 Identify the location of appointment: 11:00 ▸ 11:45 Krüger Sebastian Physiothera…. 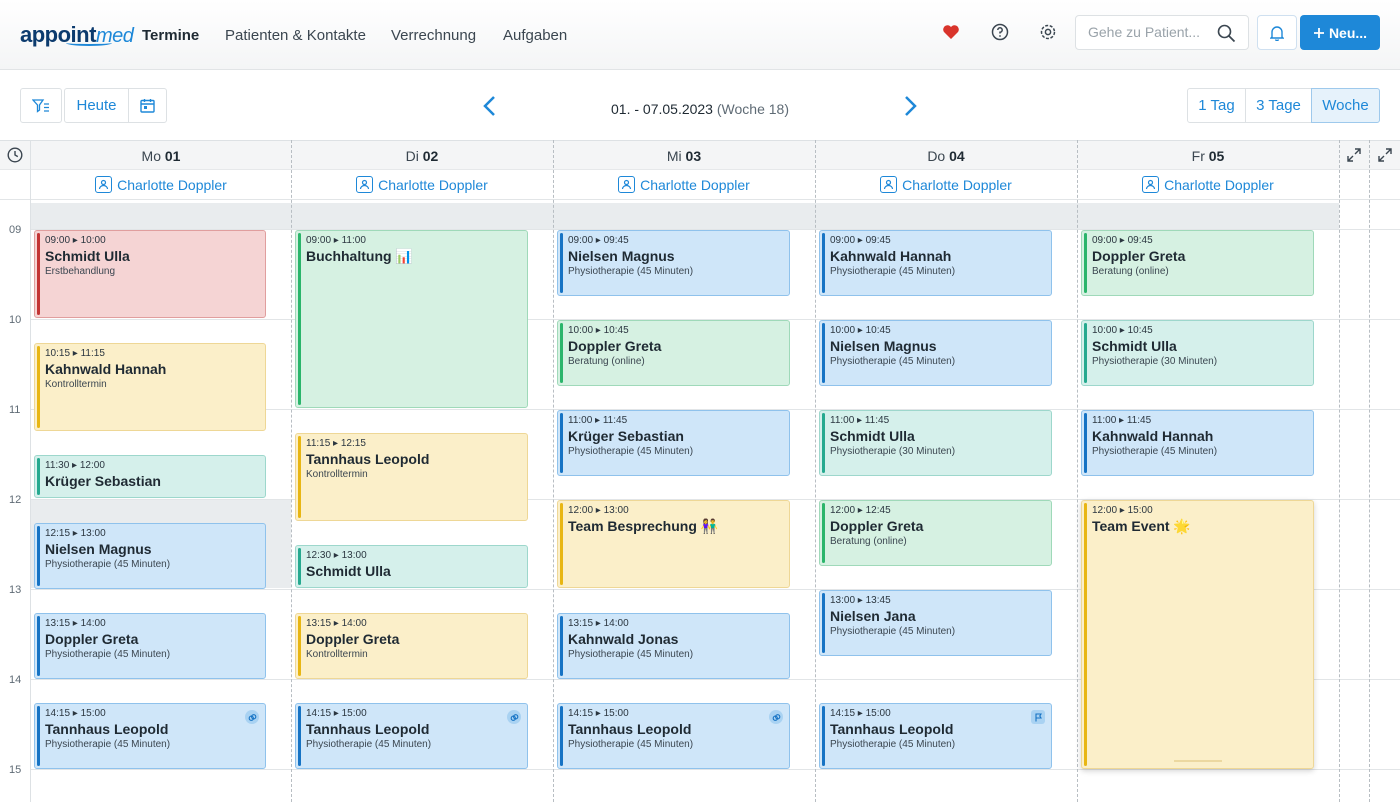
(673, 443).